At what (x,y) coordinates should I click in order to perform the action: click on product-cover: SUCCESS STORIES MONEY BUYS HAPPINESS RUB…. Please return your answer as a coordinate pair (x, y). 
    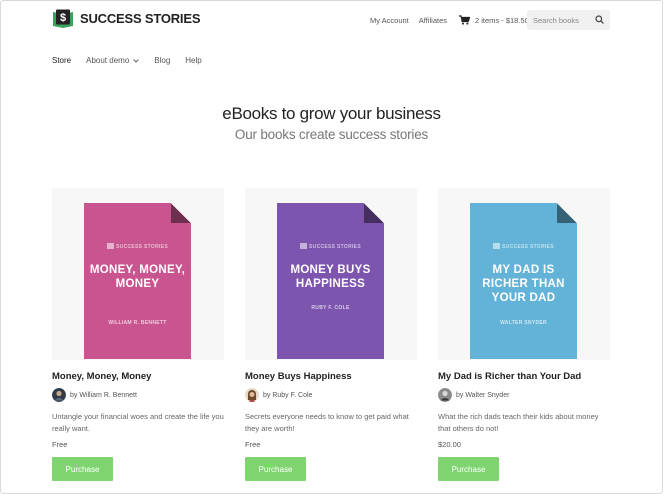
    Looking at the image, I should click on (331, 274).